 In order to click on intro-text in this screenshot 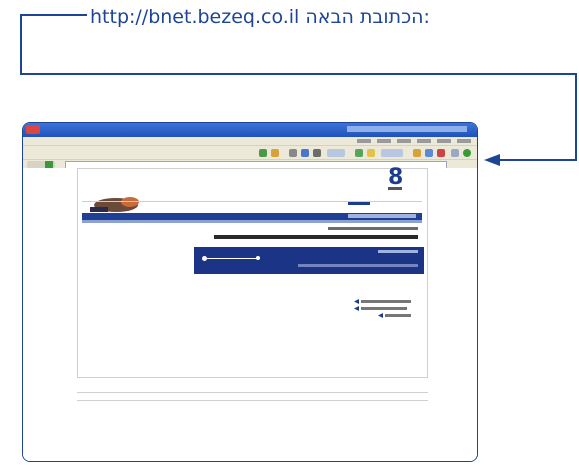, I will do `click(373, 228)`.